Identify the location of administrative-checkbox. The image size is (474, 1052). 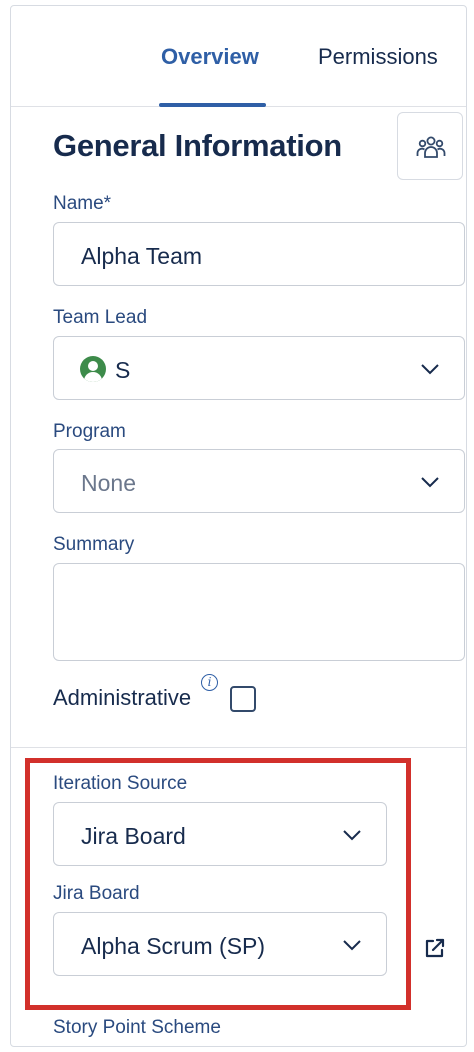
(243, 699).